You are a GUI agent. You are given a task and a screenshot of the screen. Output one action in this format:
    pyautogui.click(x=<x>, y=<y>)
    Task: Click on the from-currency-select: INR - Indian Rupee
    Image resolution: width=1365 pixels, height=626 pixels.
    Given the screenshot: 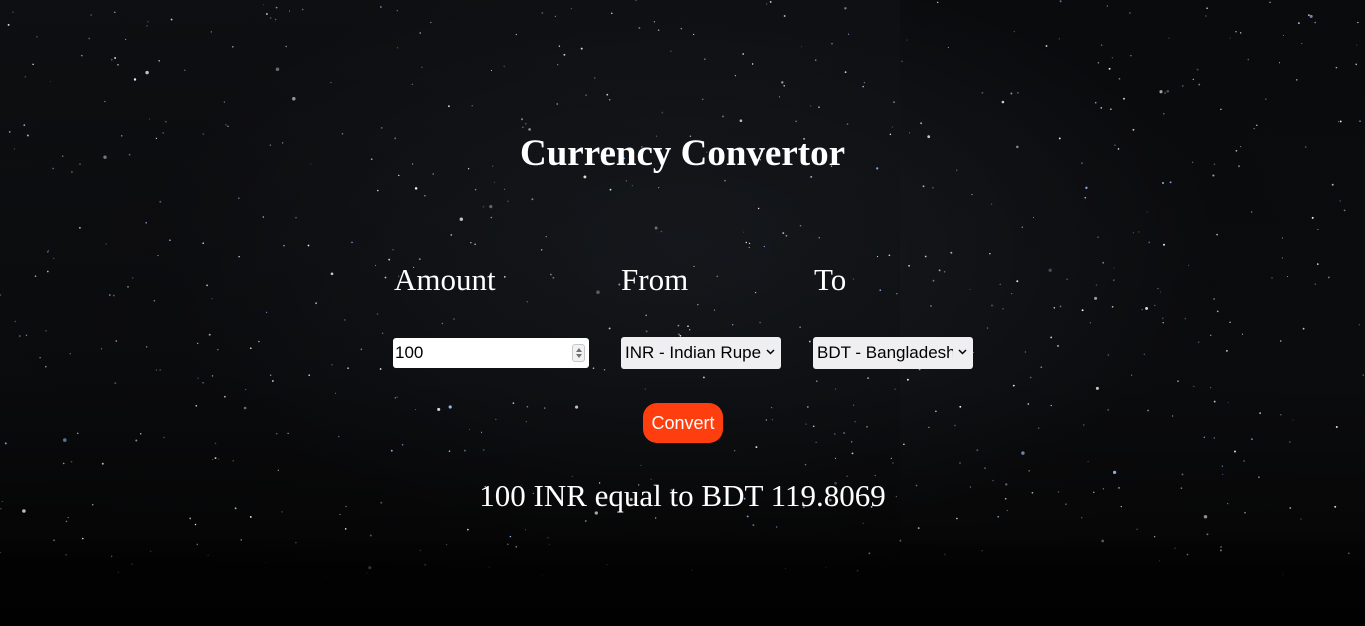 What is the action you would take?
    pyautogui.click(x=701, y=353)
    